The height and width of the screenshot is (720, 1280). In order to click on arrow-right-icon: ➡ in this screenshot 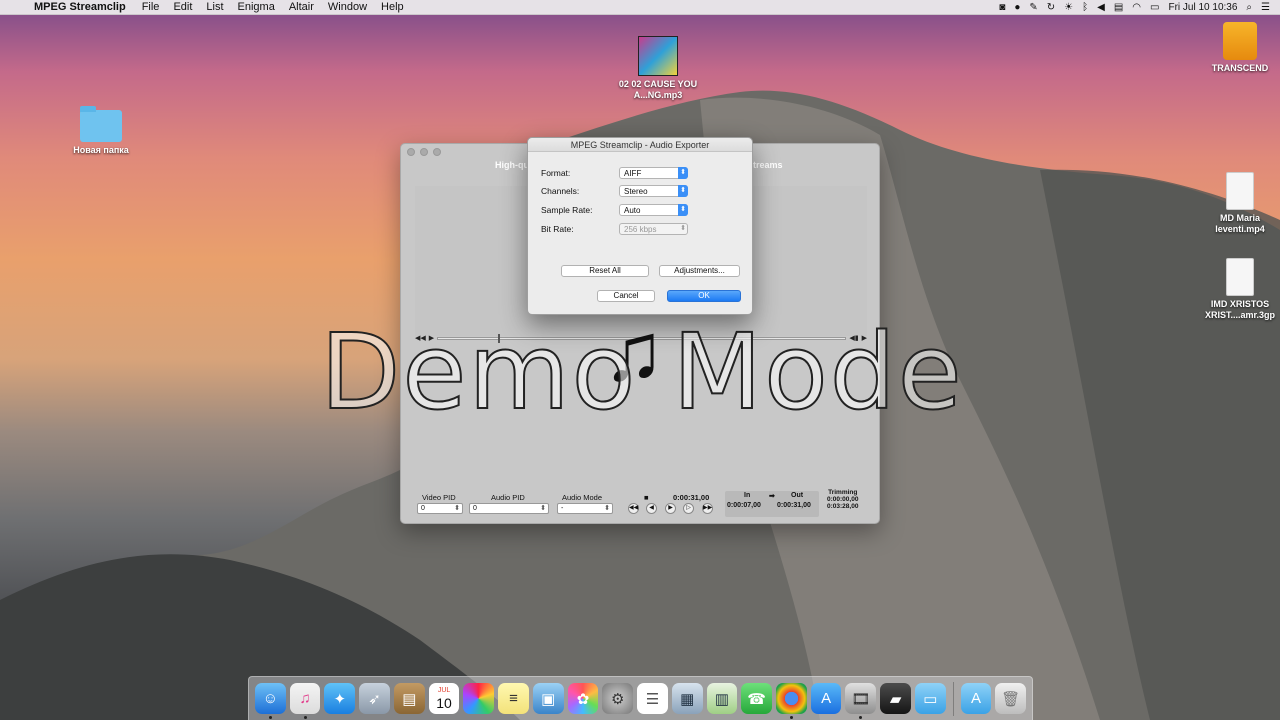, I will do `click(772, 496)`.